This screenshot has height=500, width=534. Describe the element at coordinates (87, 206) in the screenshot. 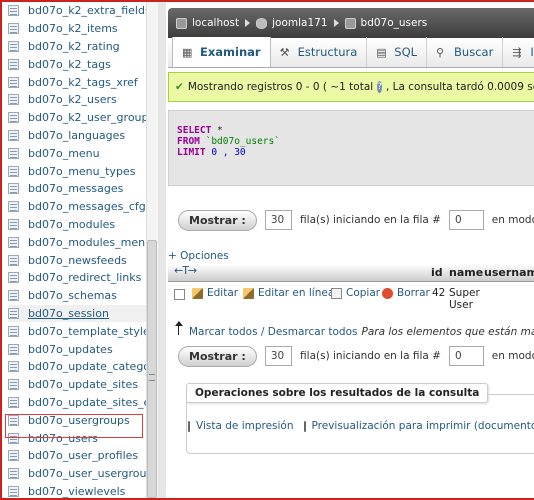

I see `sidebar-item-label: bd07o_messages_cfg` at that location.